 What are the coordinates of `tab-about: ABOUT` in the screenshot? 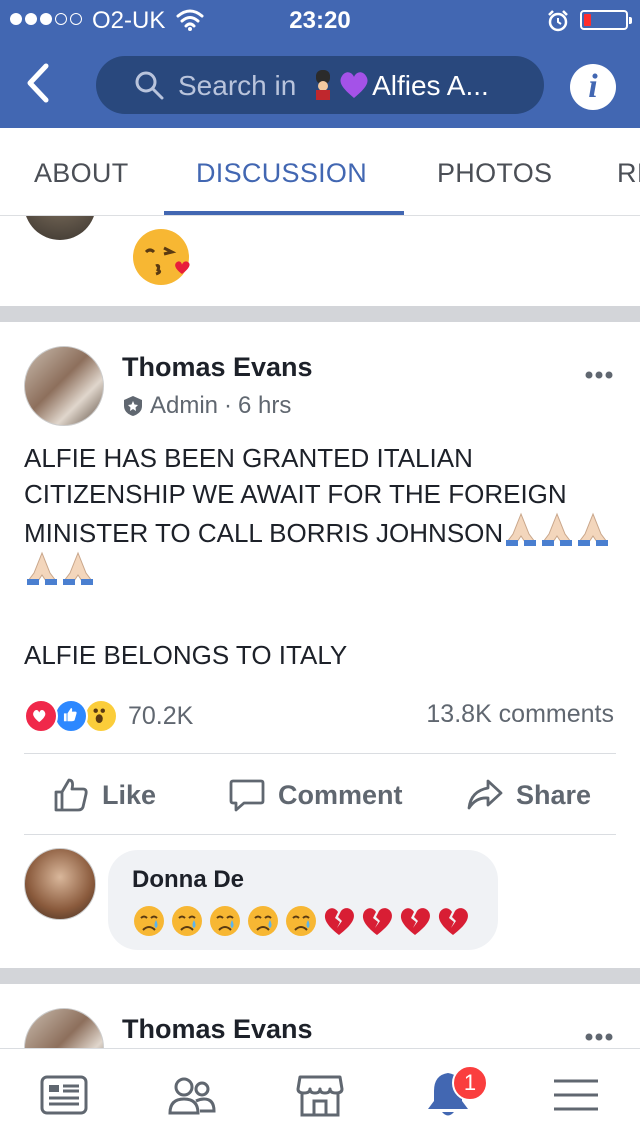 It's located at (81, 173).